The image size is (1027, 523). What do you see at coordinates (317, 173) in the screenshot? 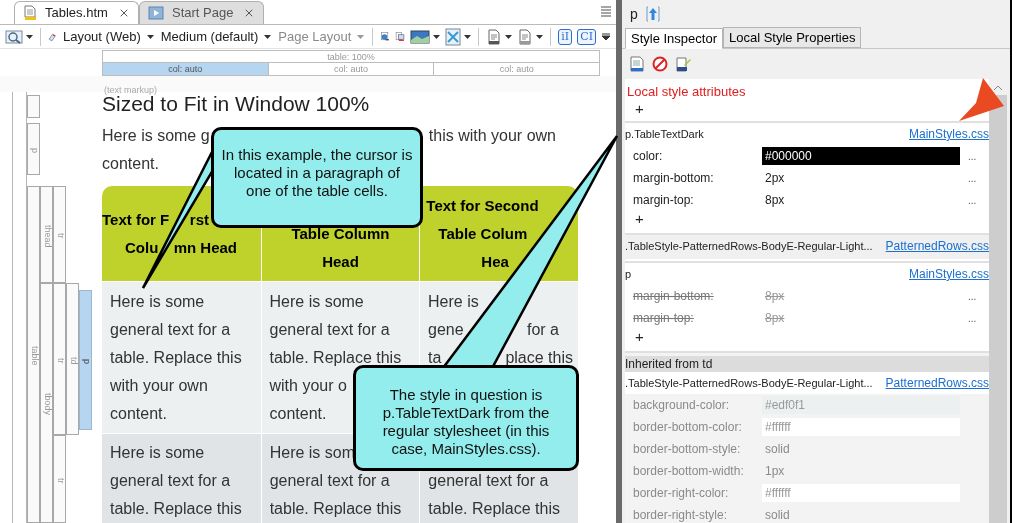
I see `callout-text: In this example, the cursor is located in a paragraph of one of the table cells.` at bounding box center [317, 173].